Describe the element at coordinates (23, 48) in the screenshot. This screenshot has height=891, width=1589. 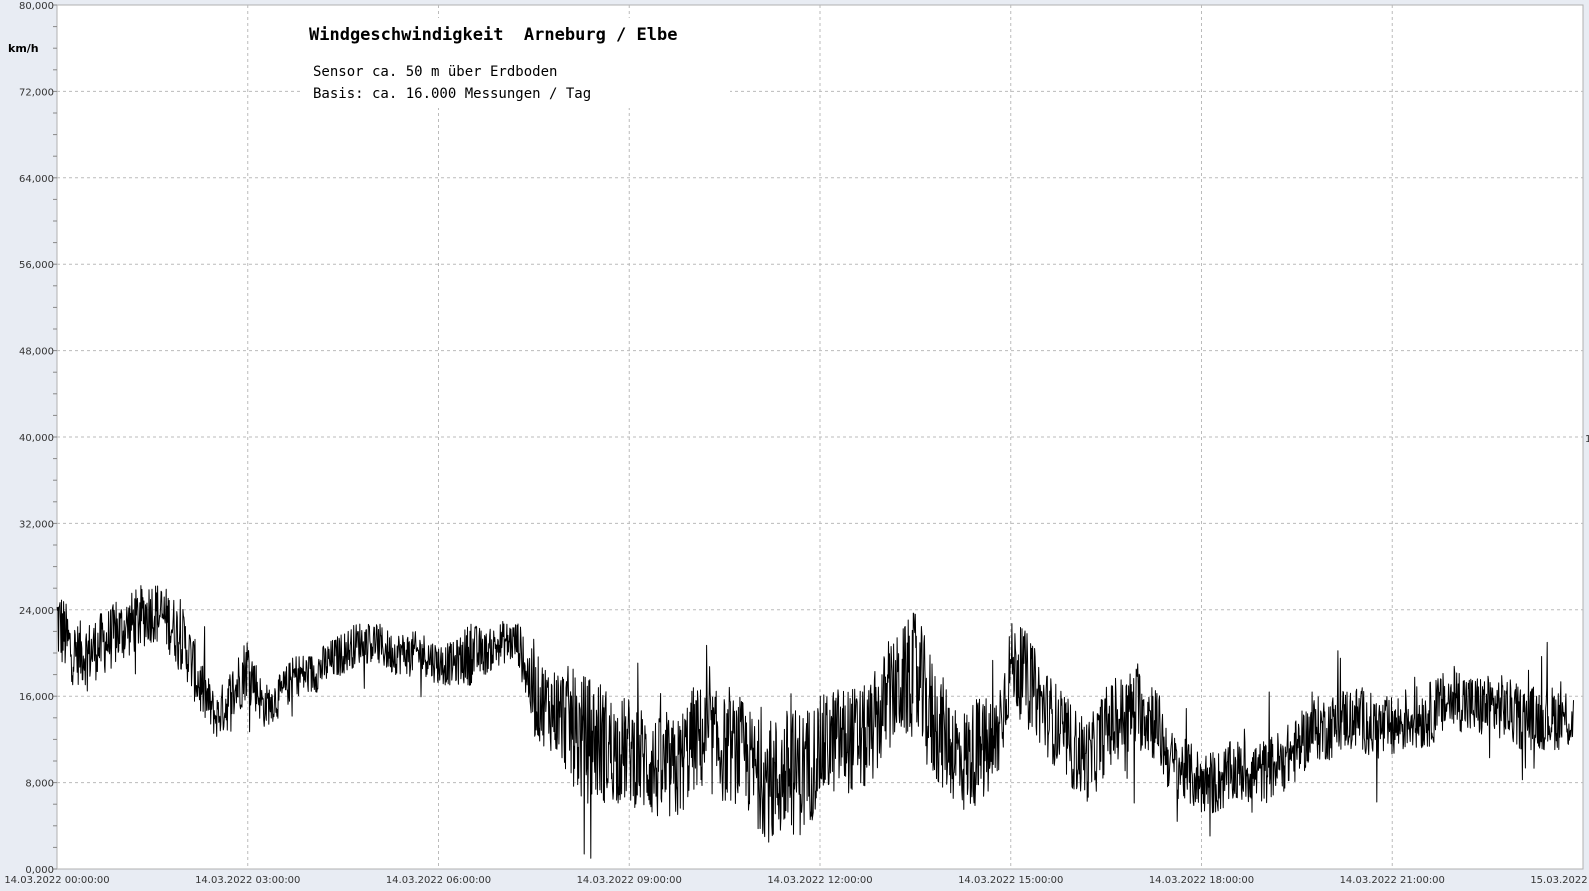
I see `y-axis-label: km/h` at that location.